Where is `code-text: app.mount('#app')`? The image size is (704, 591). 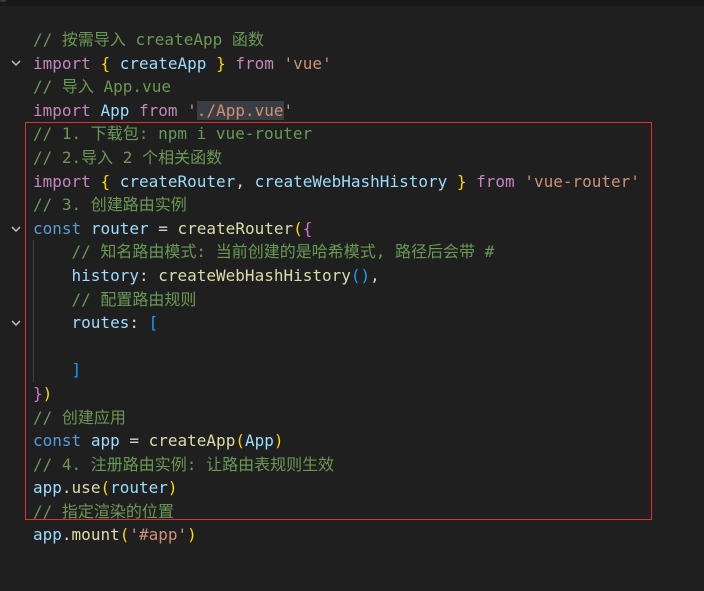 code-text: app.mount('#app') is located at coordinates (115, 535).